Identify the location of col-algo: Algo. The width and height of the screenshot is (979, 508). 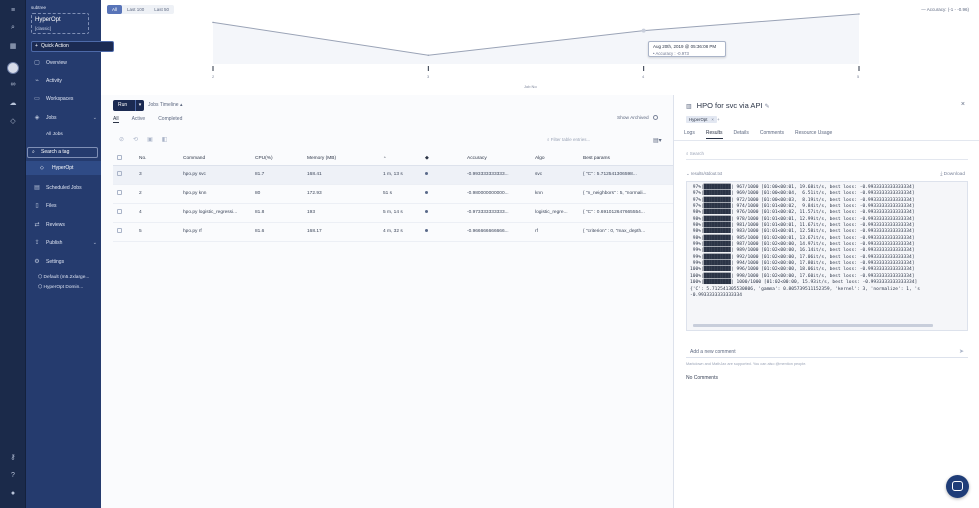
(555, 159).